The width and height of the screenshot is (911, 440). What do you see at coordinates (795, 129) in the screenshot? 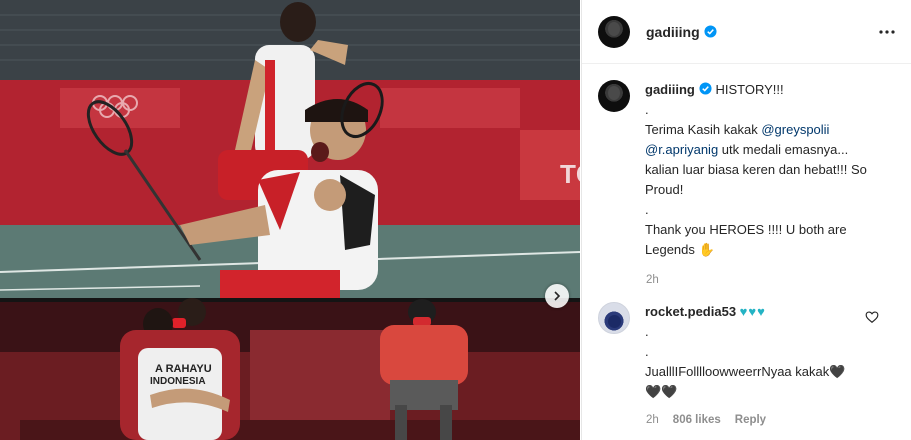
I see `mention-greyspolii: @greyspolii` at bounding box center [795, 129].